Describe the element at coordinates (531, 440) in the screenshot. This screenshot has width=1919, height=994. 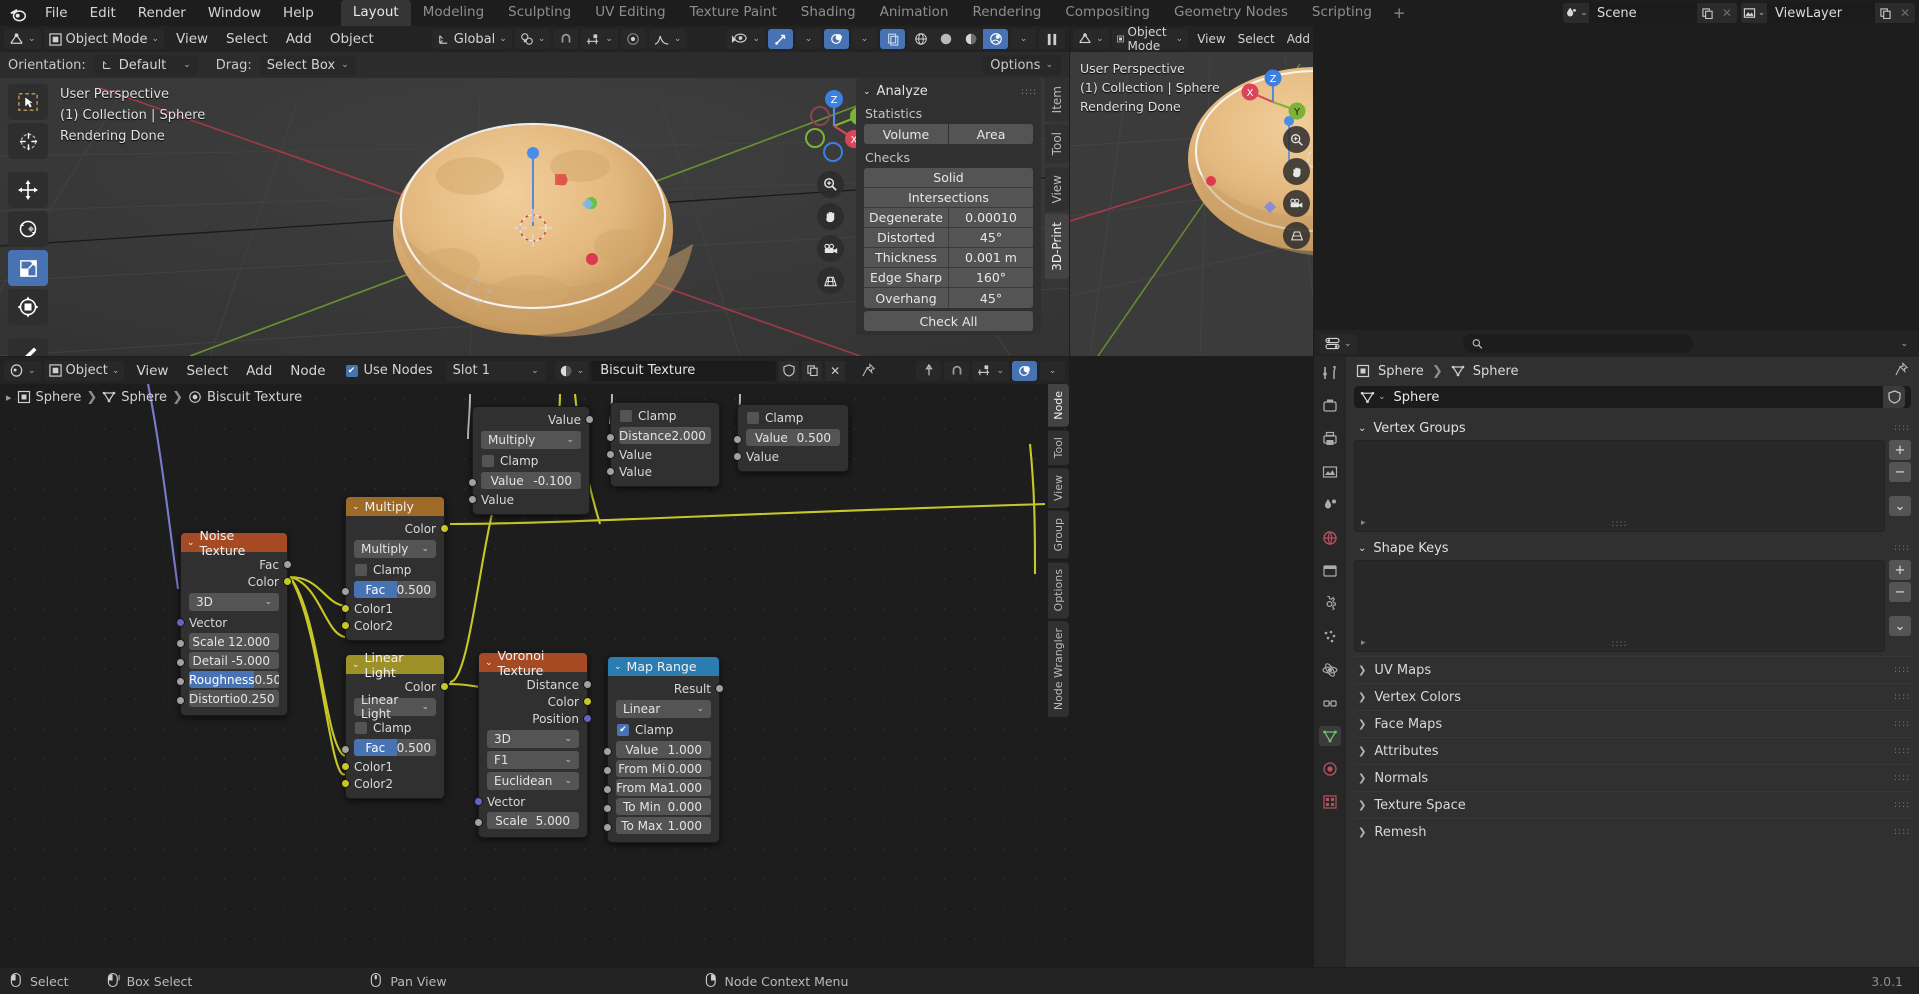
I see `node-select: Multiply ⌄` at that location.